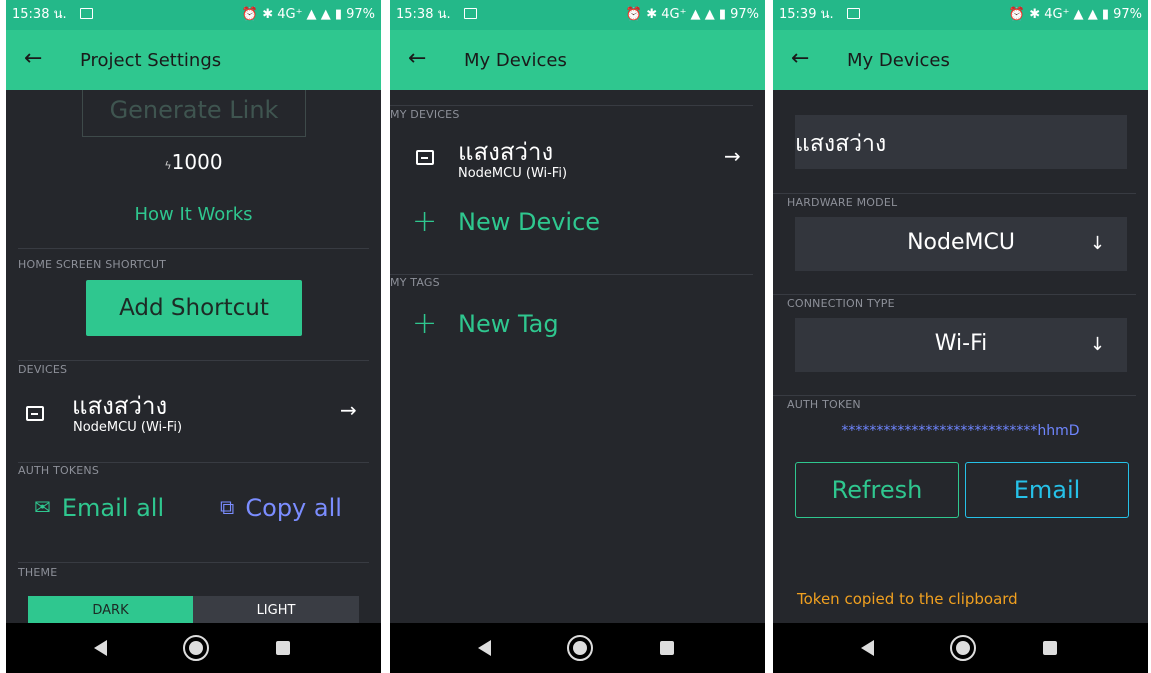 The height and width of the screenshot is (673, 1151). Describe the element at coordinates (193, 214) in the screenshot. I see `how-it-works-link: How It Works` at that location.